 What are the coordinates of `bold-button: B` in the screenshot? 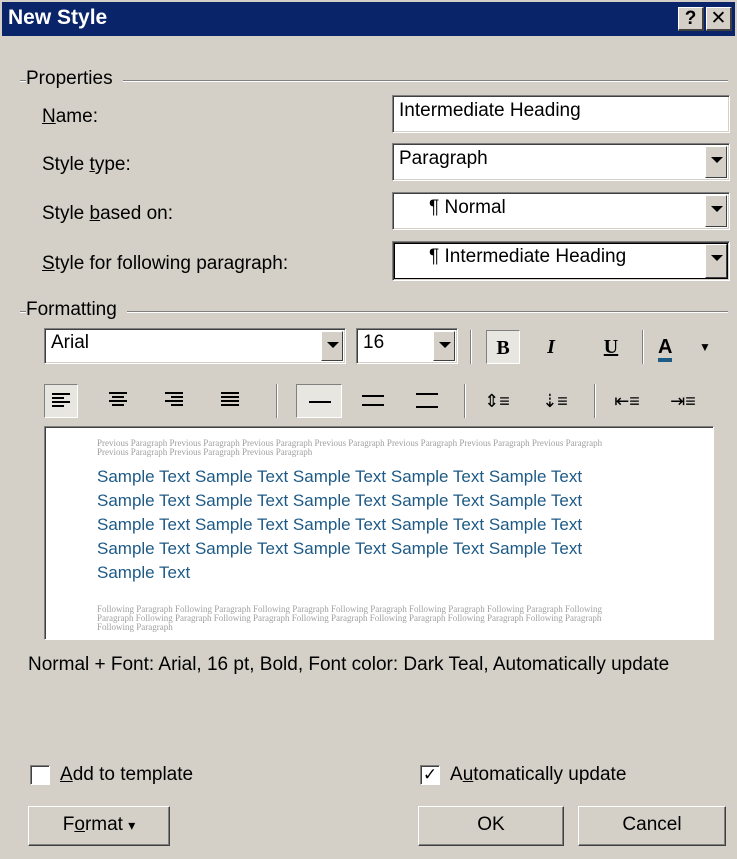 It's located at (503, 347).